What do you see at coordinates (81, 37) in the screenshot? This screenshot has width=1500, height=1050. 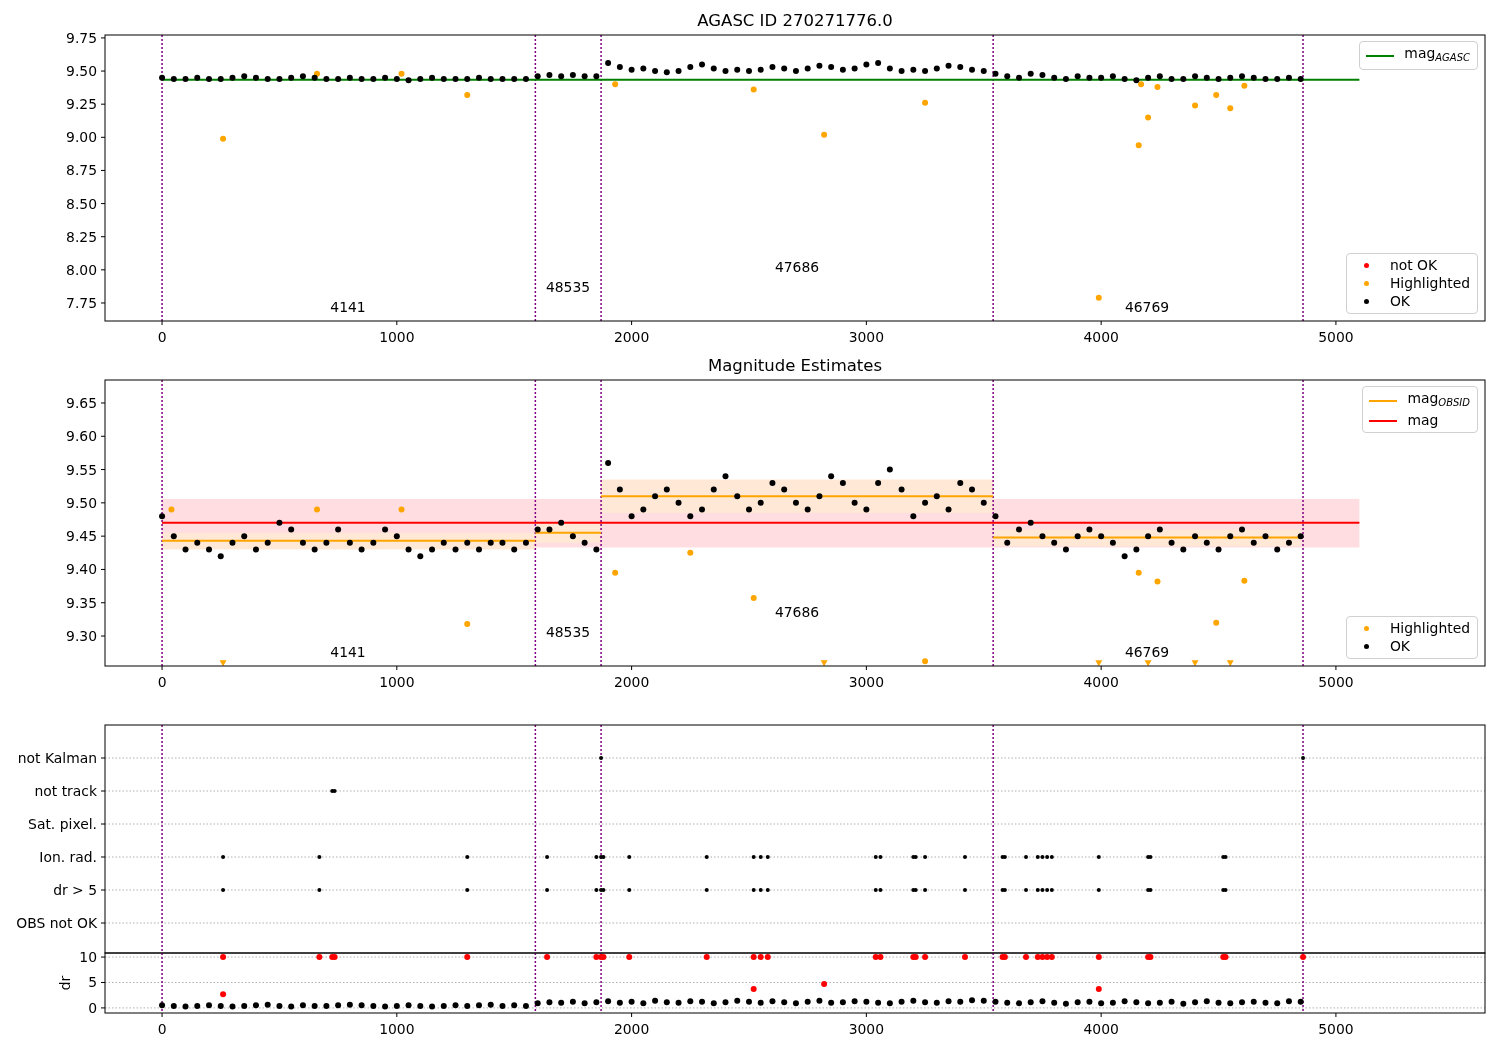 I see `tick-label: 9.75` at bounding box center [81, 37].